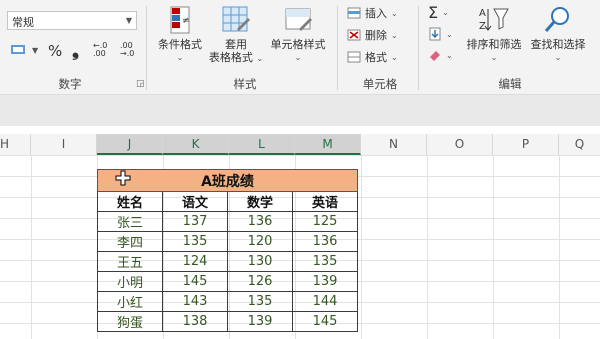 This screenshot has height=339, width=600. Describe the element at coordinates (433, 12) in the screenshot. I see `sigma-icon: Σ` at that location.